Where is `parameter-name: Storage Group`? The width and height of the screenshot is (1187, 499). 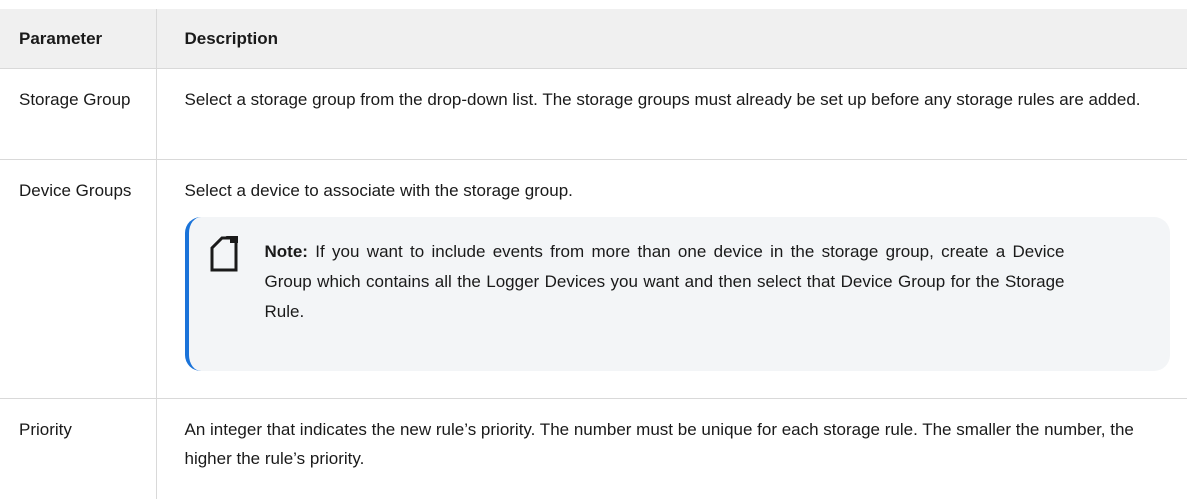 parameter-name: Storage Group is located at coordinates (78, 114).